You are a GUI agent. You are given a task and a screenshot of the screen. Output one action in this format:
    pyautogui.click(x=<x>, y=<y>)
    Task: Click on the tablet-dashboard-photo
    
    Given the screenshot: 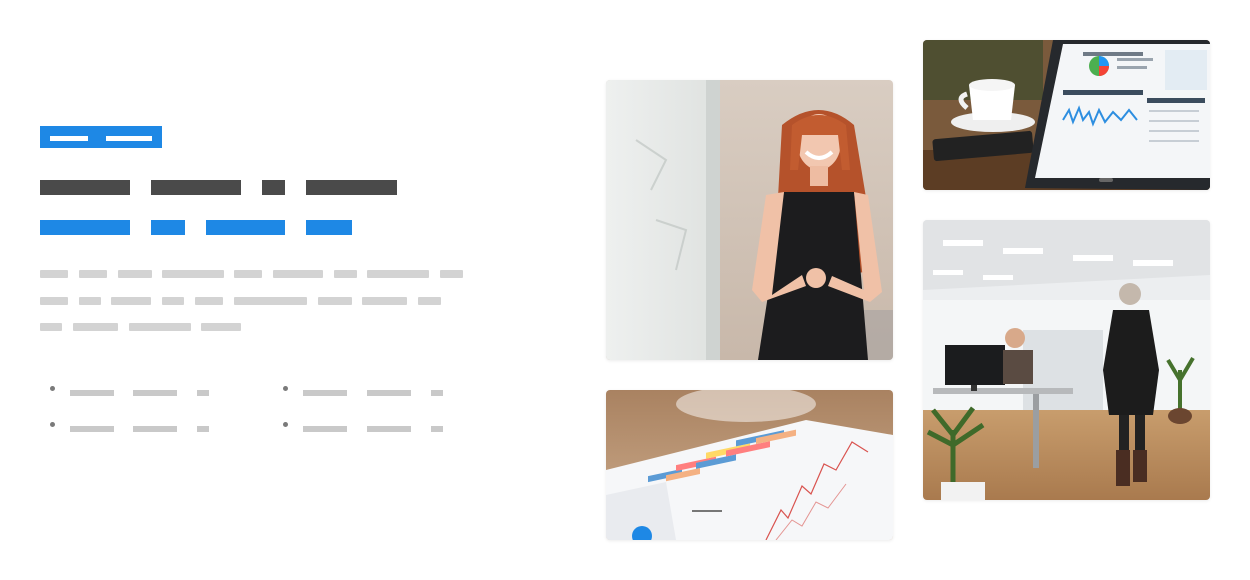 What is the action you would take?
    pyautogui.click(x=1066, y=115)
    